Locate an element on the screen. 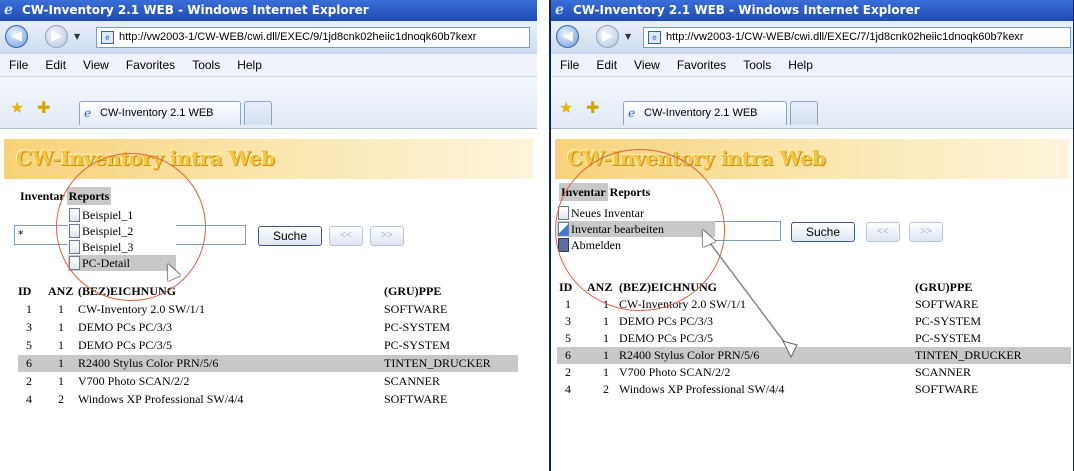  item-label: Inventar bearbeiten is located at coordinates (617, 229).